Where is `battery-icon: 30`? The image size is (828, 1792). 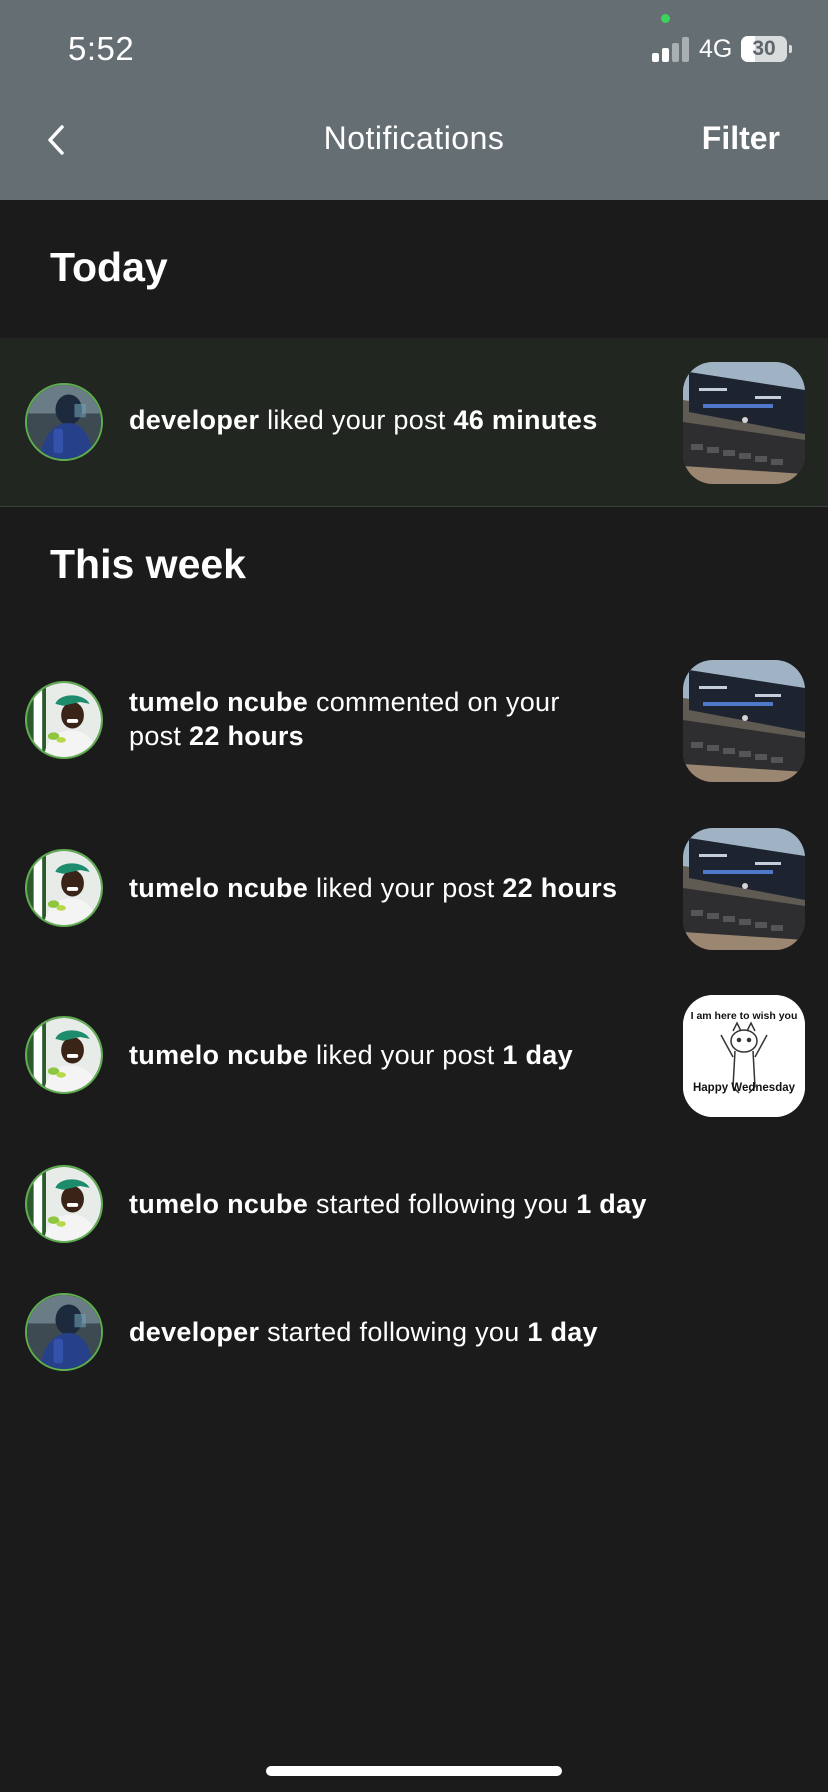
battery-icon: 30 is located at coordinates (764, 49).